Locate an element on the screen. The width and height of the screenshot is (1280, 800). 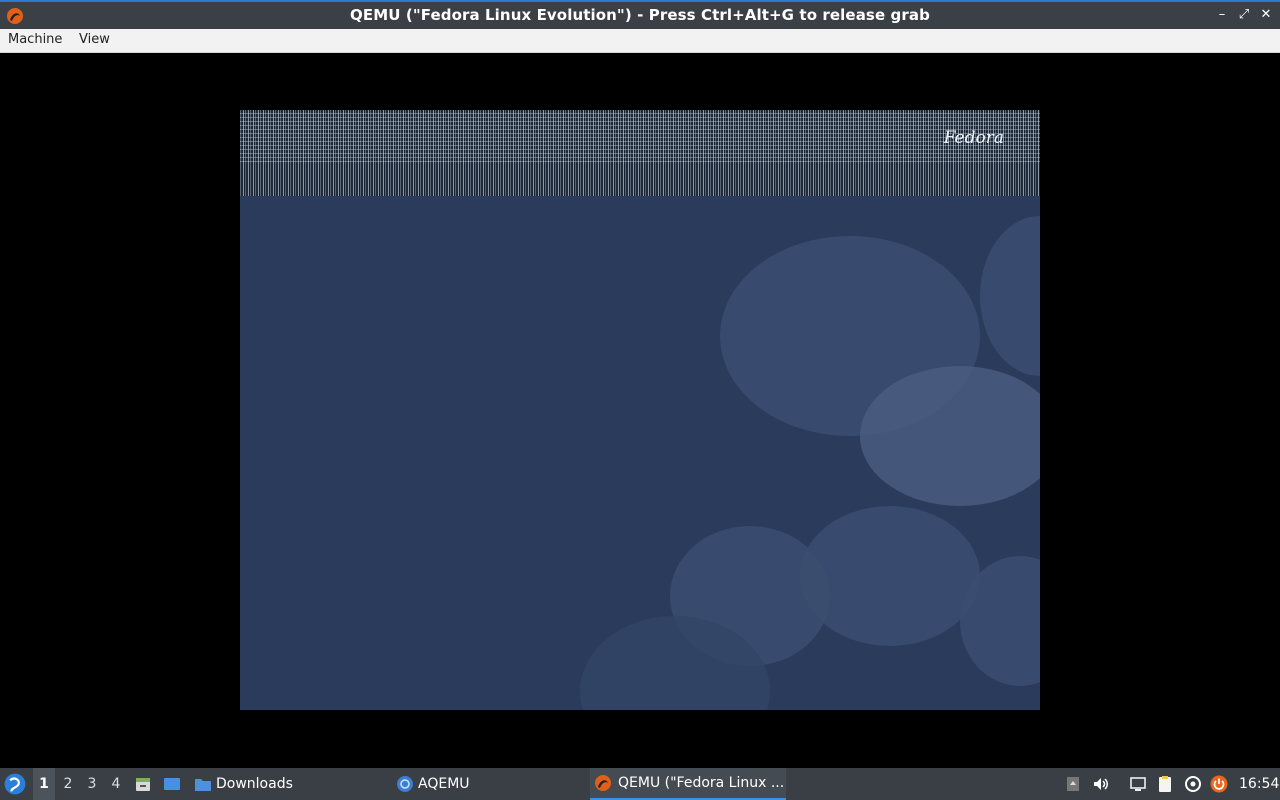
task-downloads: Downloads is located at coordinates (243, 784).